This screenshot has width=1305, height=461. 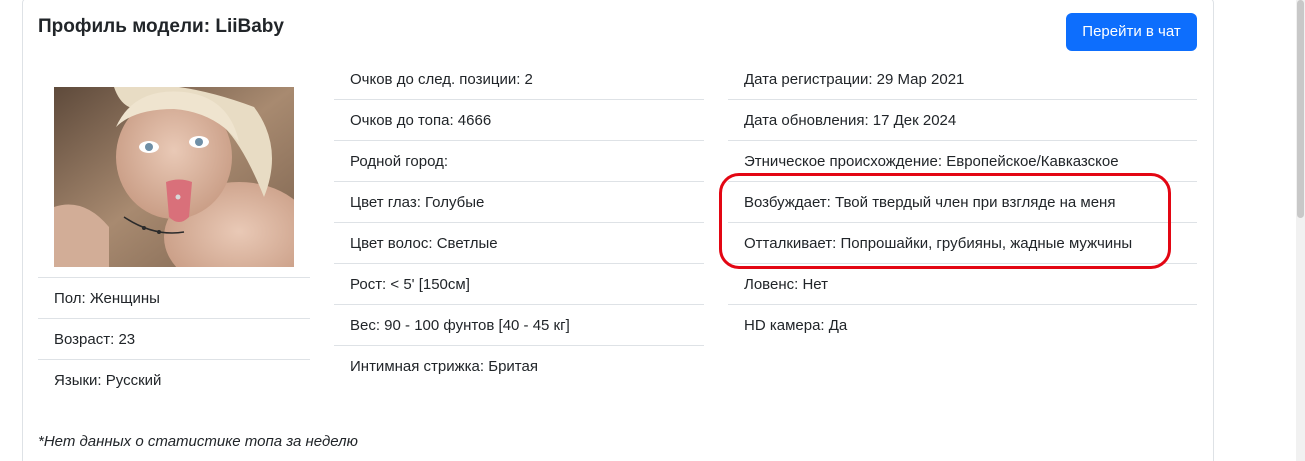 What do you see at coordinates (519, 202) in the screenshot?
I see `eye-color-item: Цвет глаз: Голубые` at bounding box center [519, 202].